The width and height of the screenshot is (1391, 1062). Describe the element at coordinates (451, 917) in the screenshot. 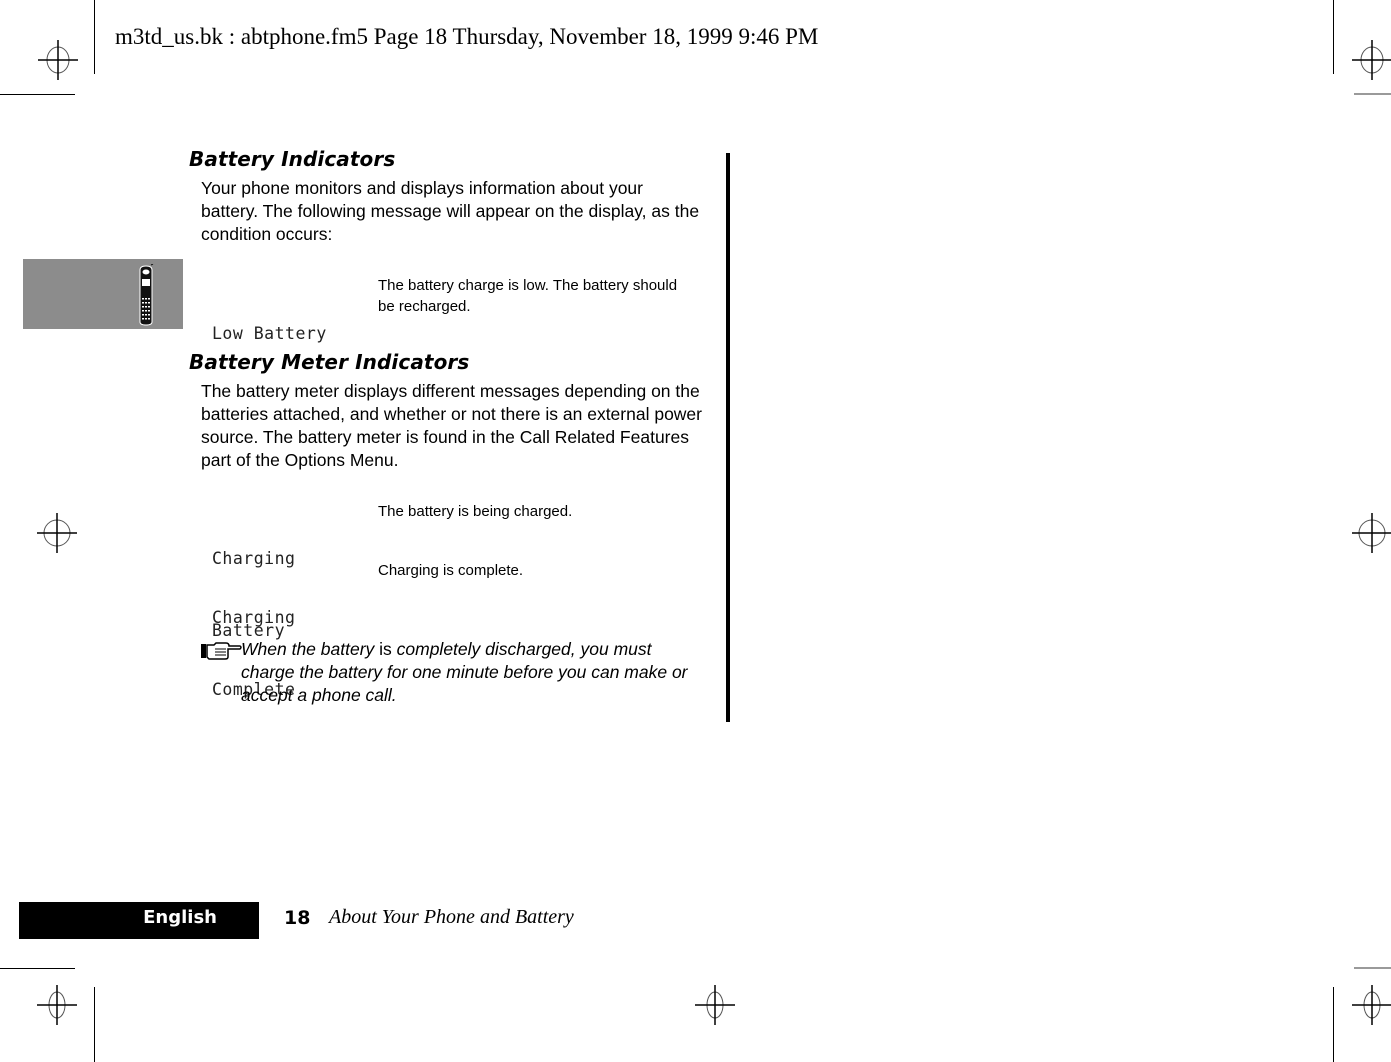

I see `chapter-title: About Your Phone and Battery` at that location.